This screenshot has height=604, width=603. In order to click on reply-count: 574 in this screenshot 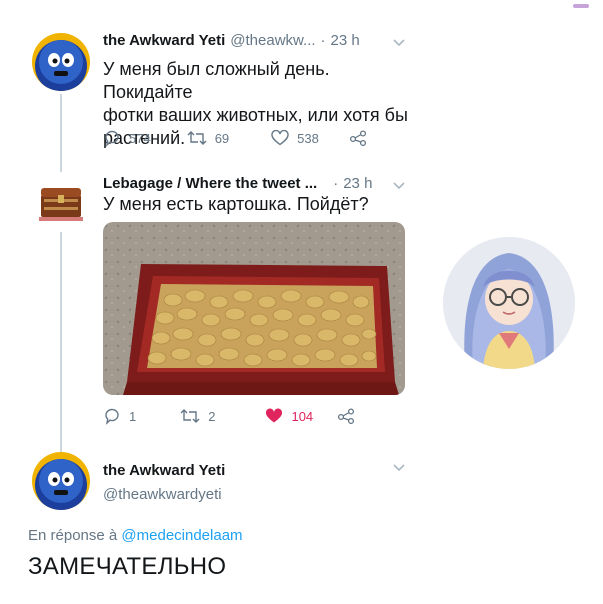, I will do `click(140, 138)`.